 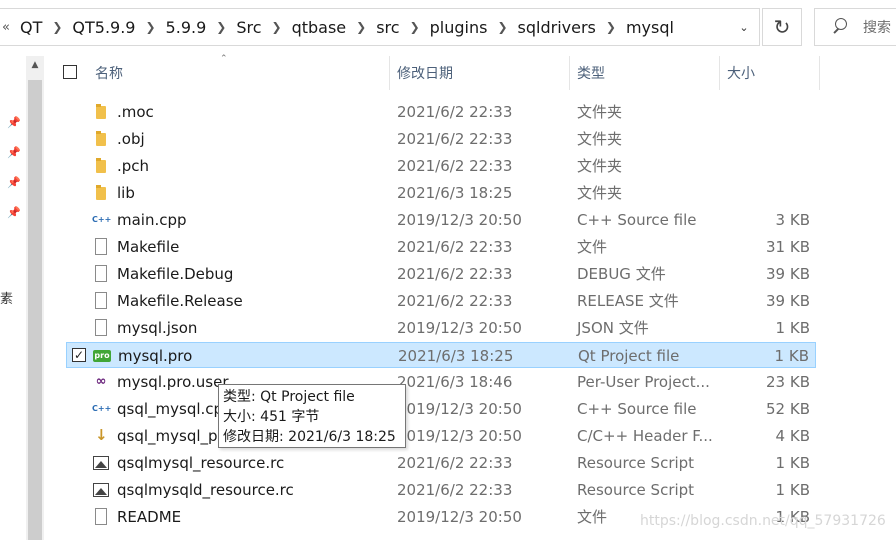 I want to click on file-name: qsqlmysql_resource.rc, so click(x=201, y=463).